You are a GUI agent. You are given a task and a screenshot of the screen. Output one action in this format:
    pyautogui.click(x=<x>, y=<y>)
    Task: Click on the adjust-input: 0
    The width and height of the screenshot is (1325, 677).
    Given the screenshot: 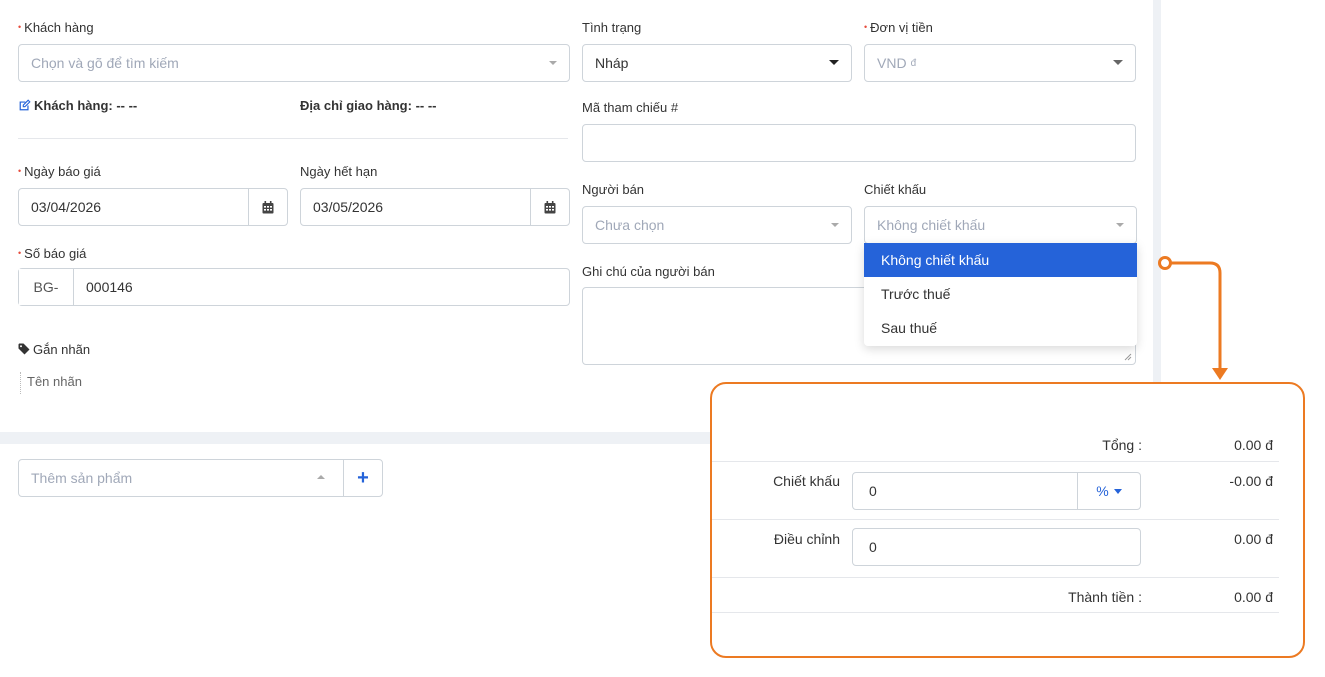 What is the action you would take?
    pyautogui.click(x=996, y=547)
    